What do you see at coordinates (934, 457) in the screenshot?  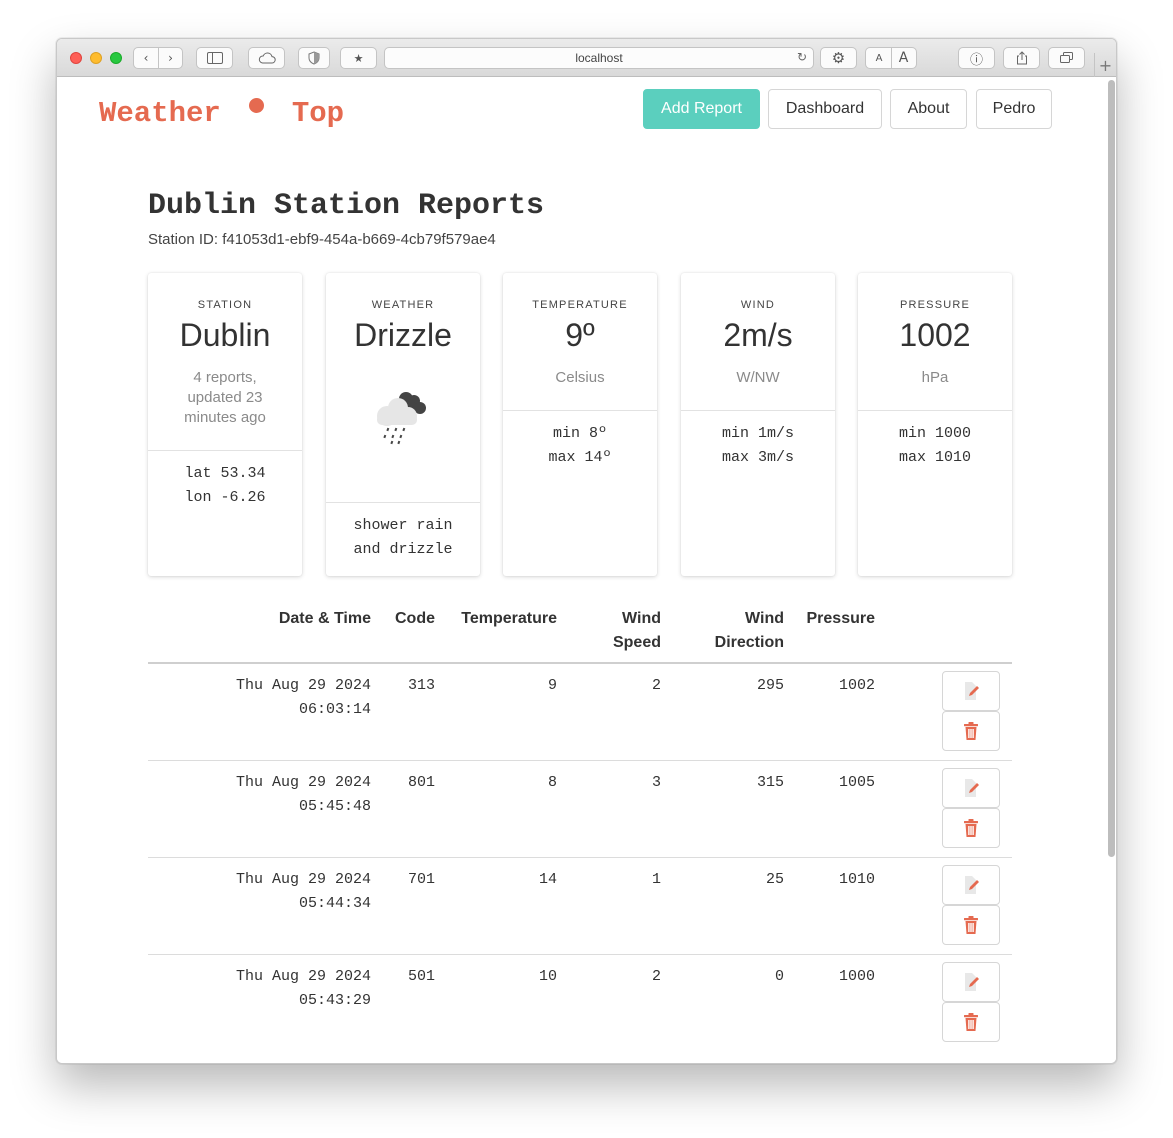 I see `pressure-max: max 1010` at bounding box center [934, 457].